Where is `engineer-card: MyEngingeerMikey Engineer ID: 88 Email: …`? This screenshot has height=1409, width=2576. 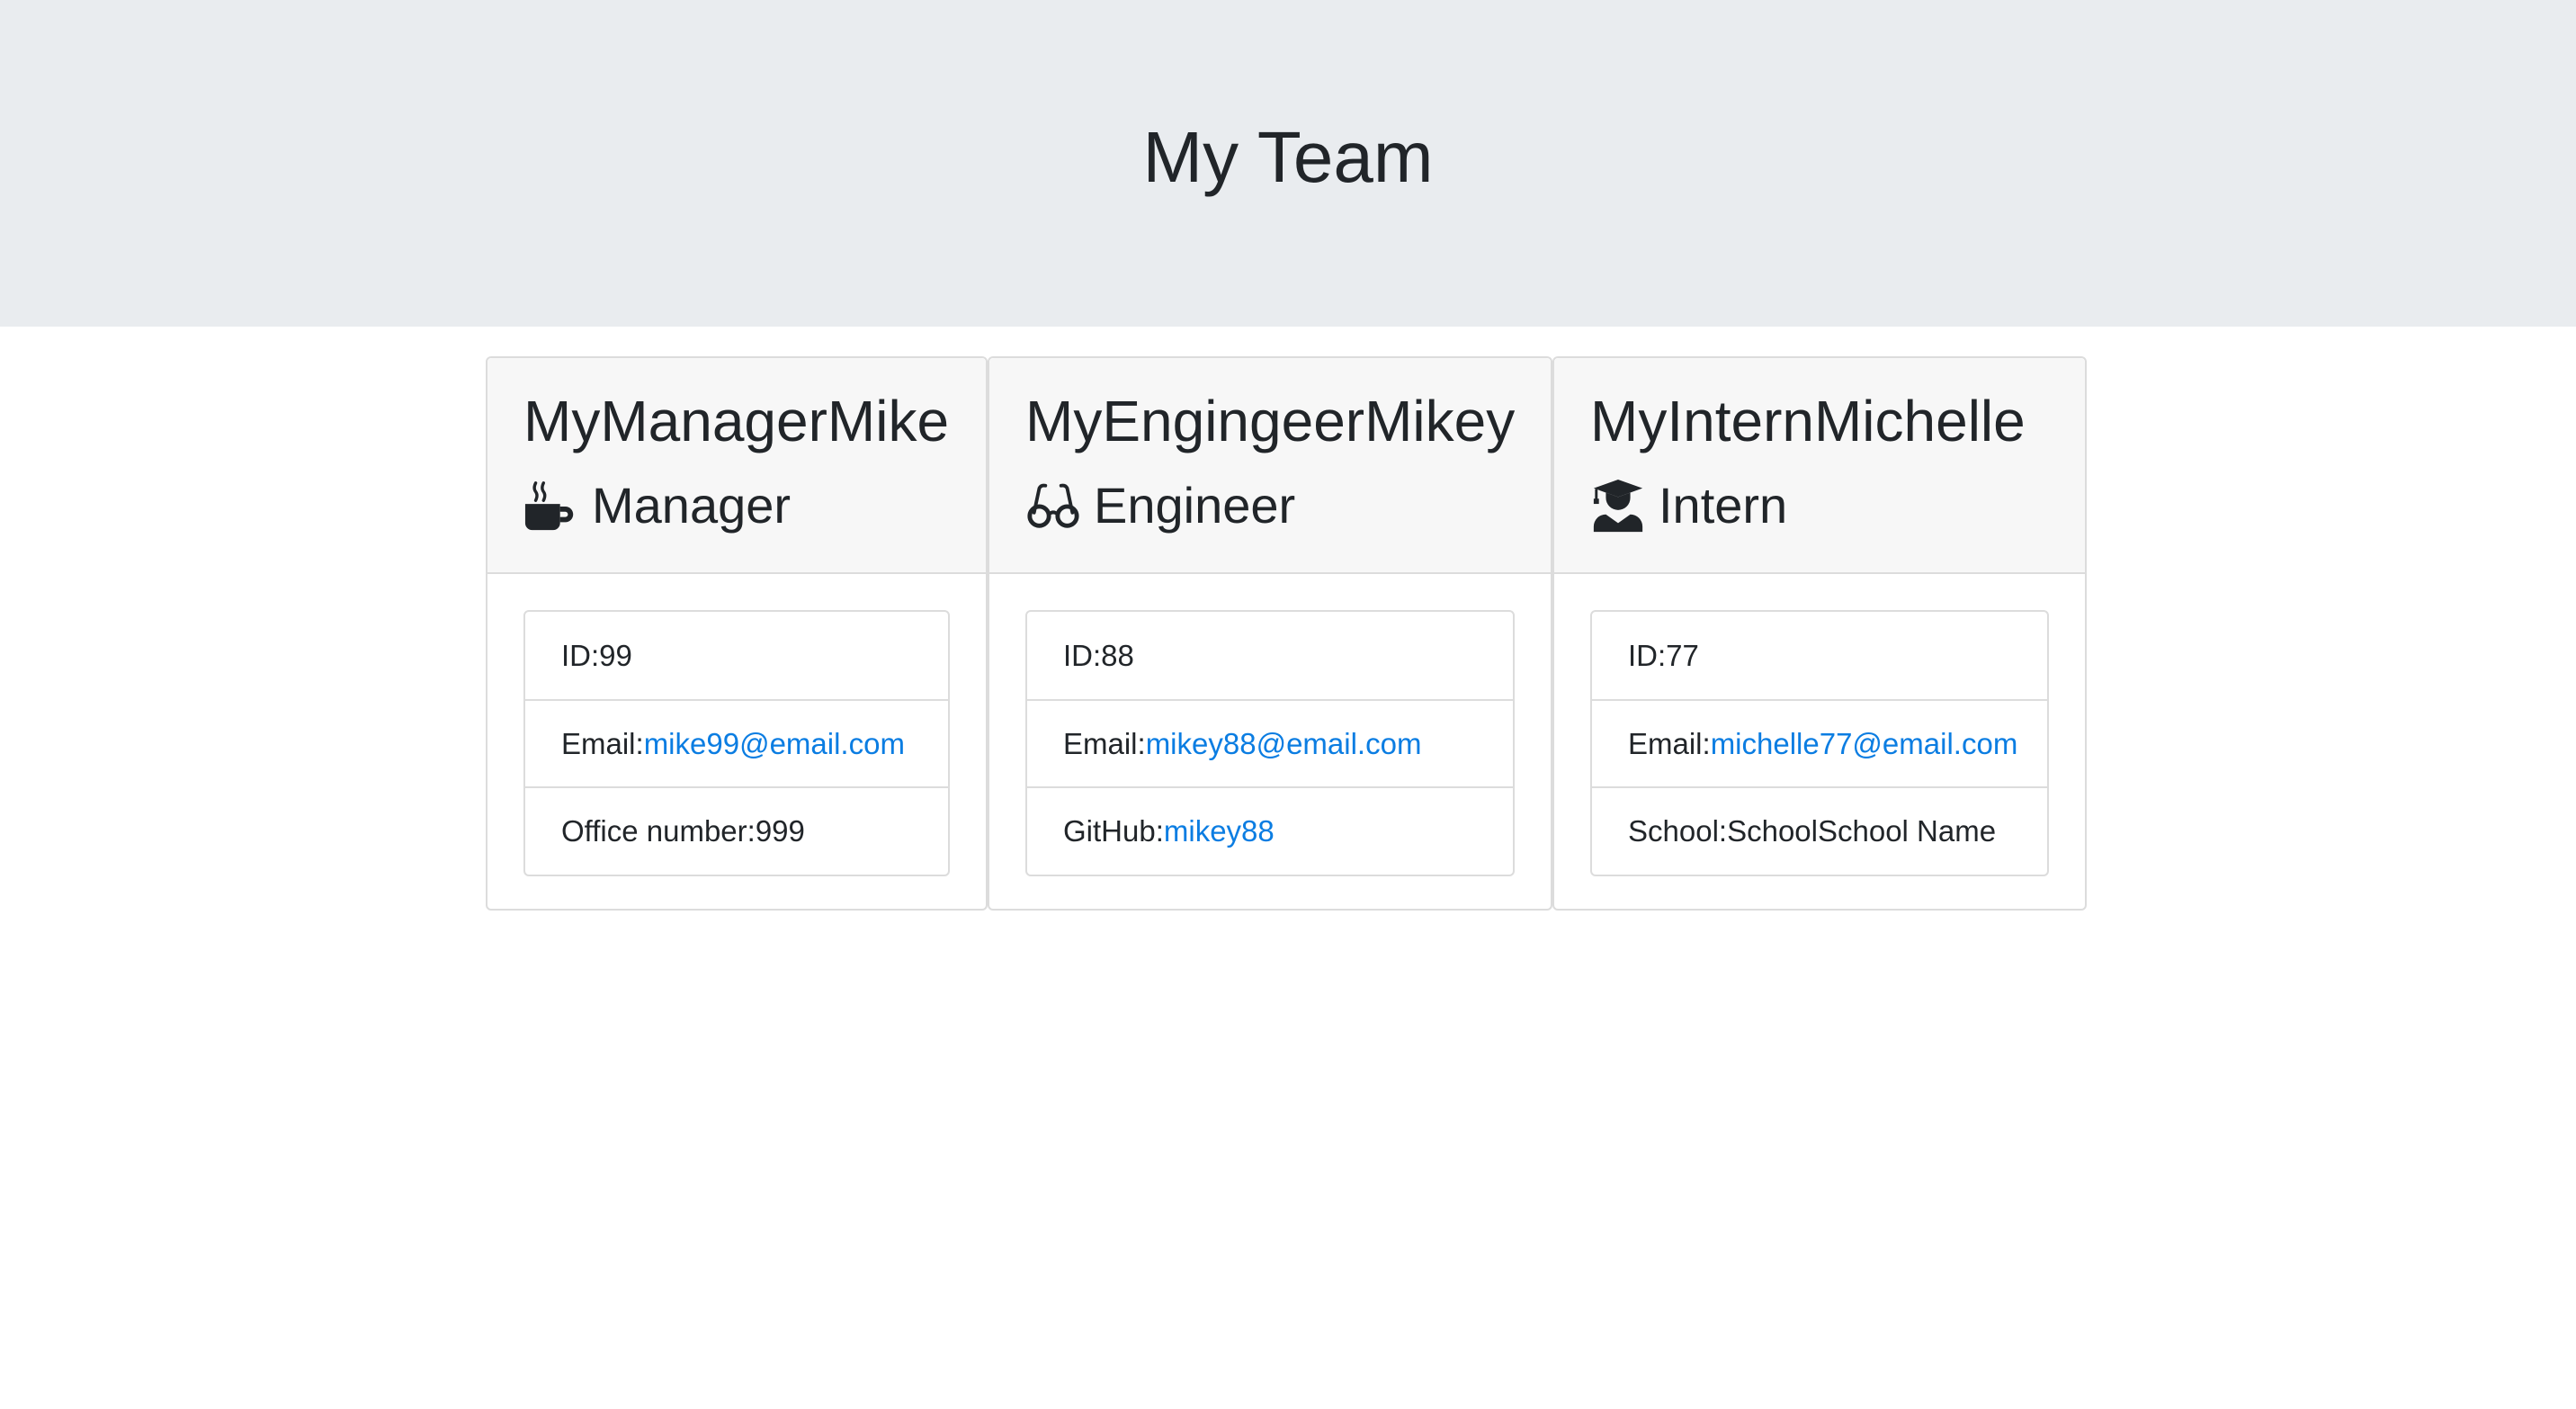 engineer-card: MyEngingeerMikey Engineer ID: 88 Email: … is located at coordinates (1270, 633).